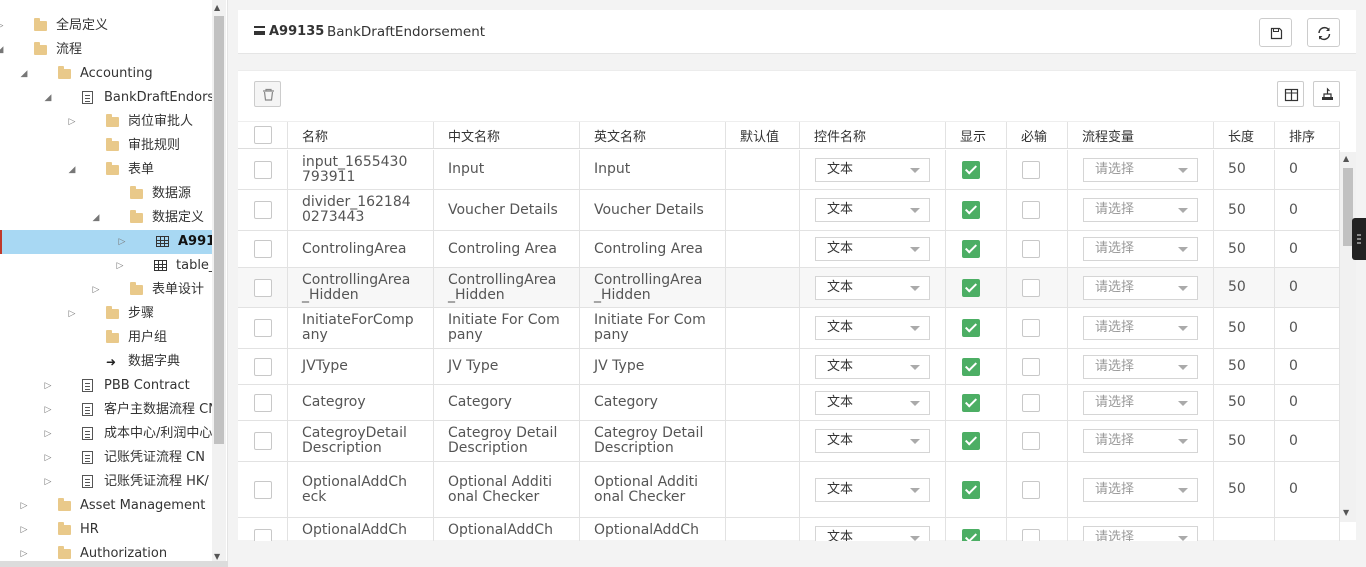 This screenshot has width=1366, height=567. I want to click on chinese-name-cell: OptionalAddChec, so click(507, 529).